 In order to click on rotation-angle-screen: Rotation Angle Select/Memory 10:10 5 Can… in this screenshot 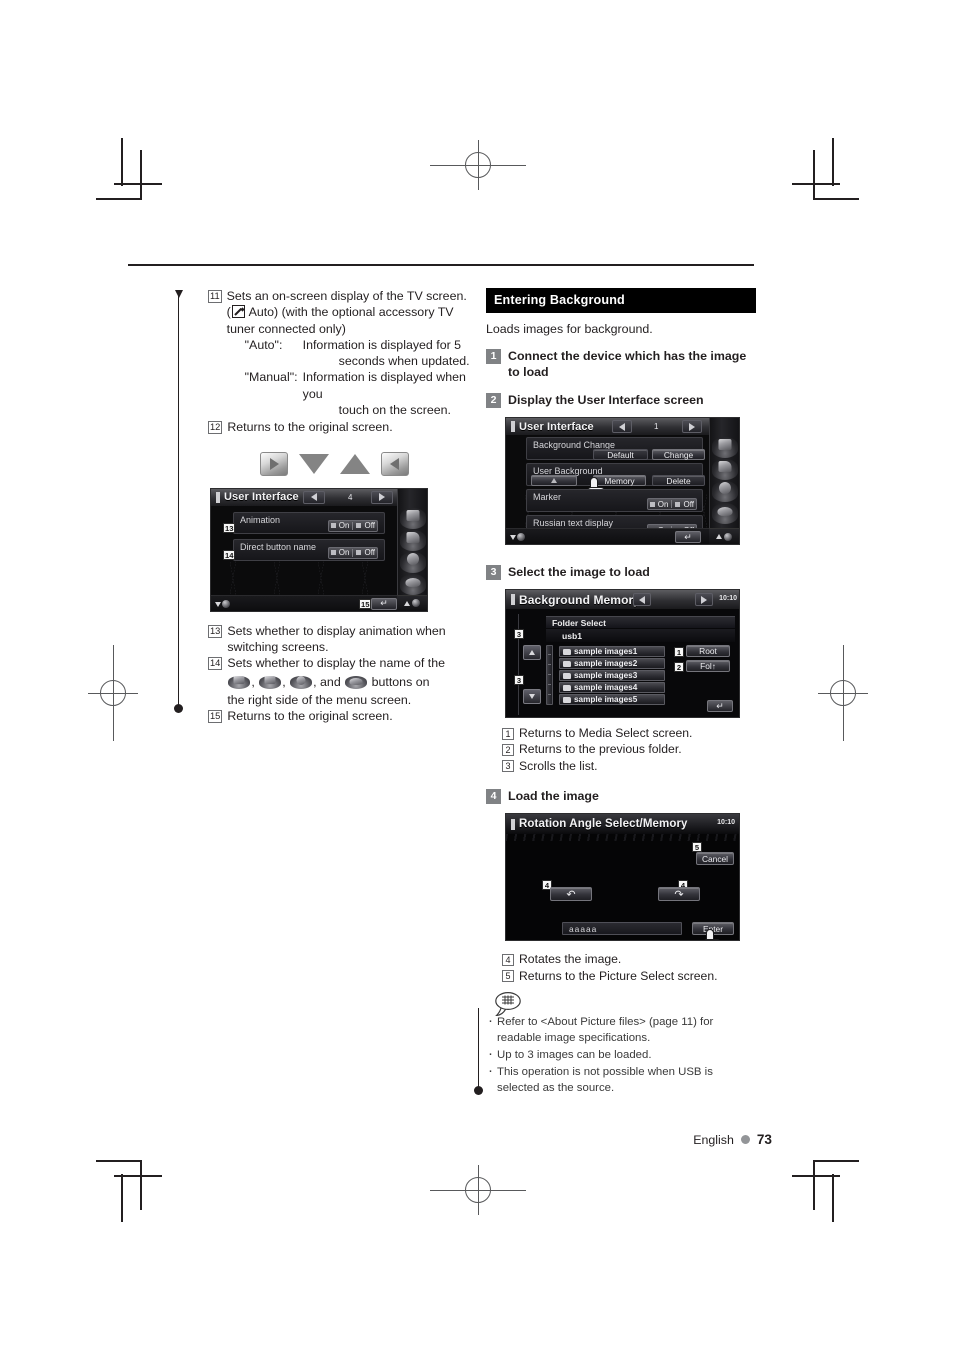, I will do `click(622, 877)`.